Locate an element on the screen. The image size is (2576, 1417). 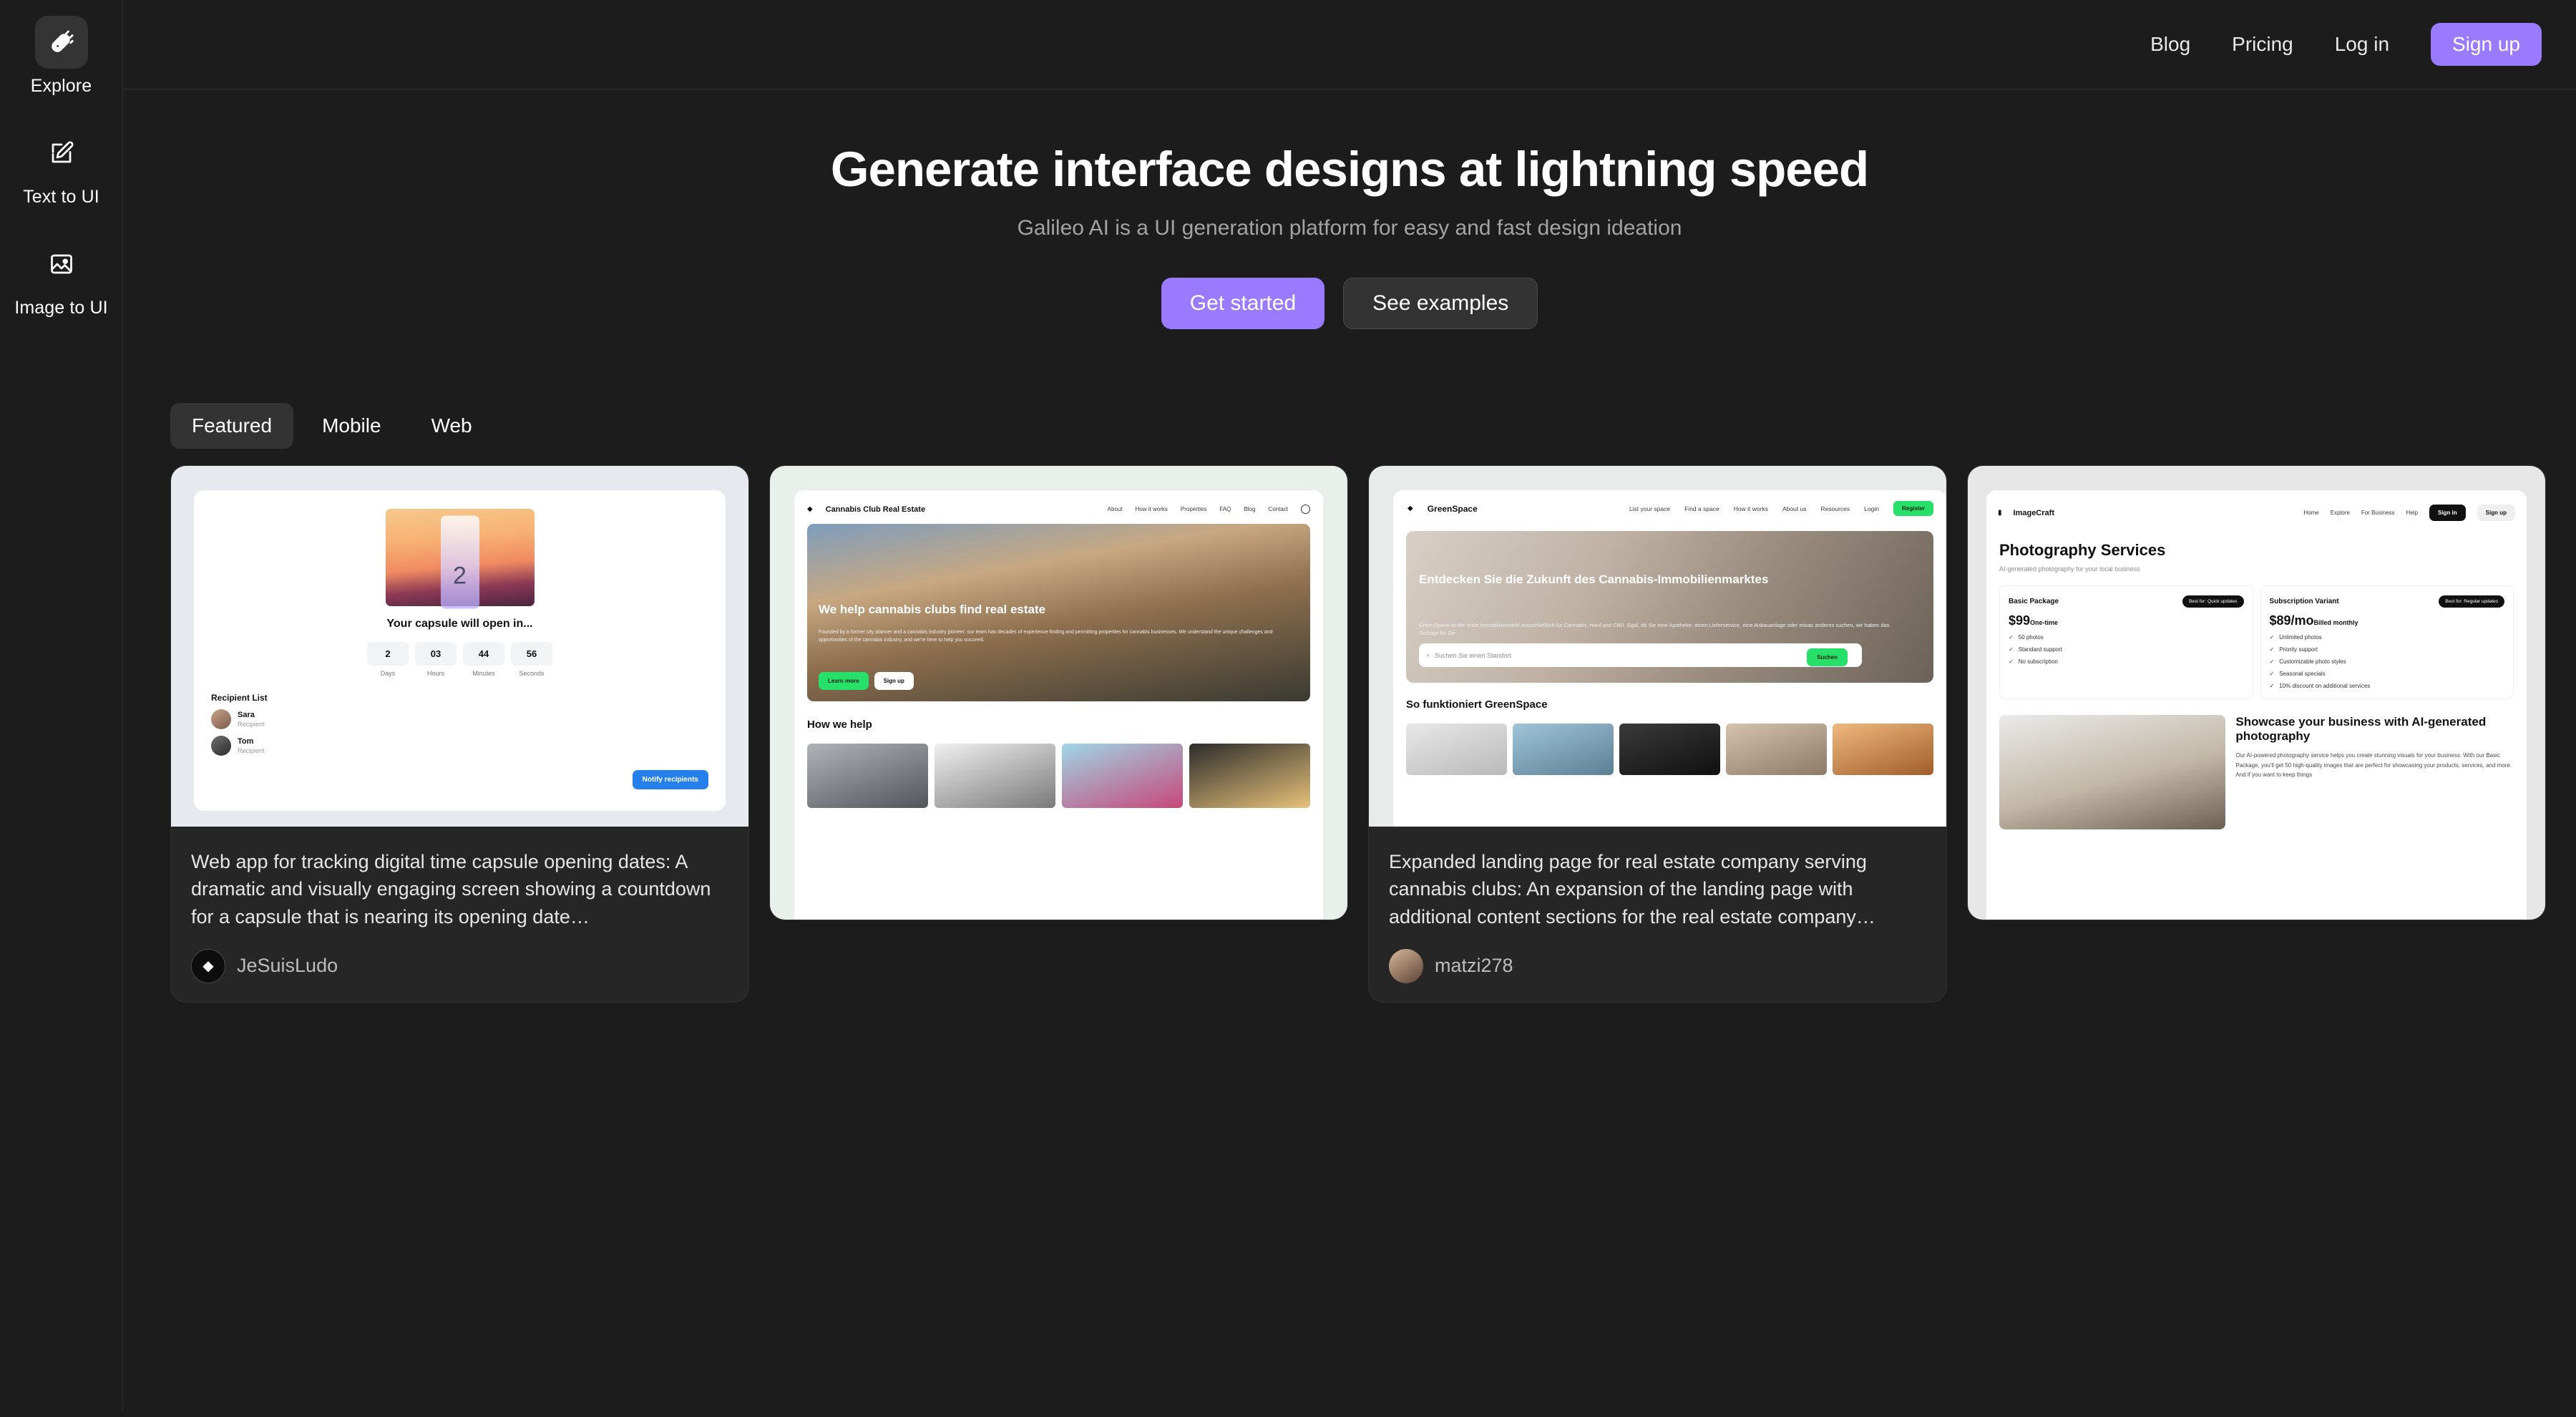
page-title: Photography Services is located at coordinates (2082, 550).